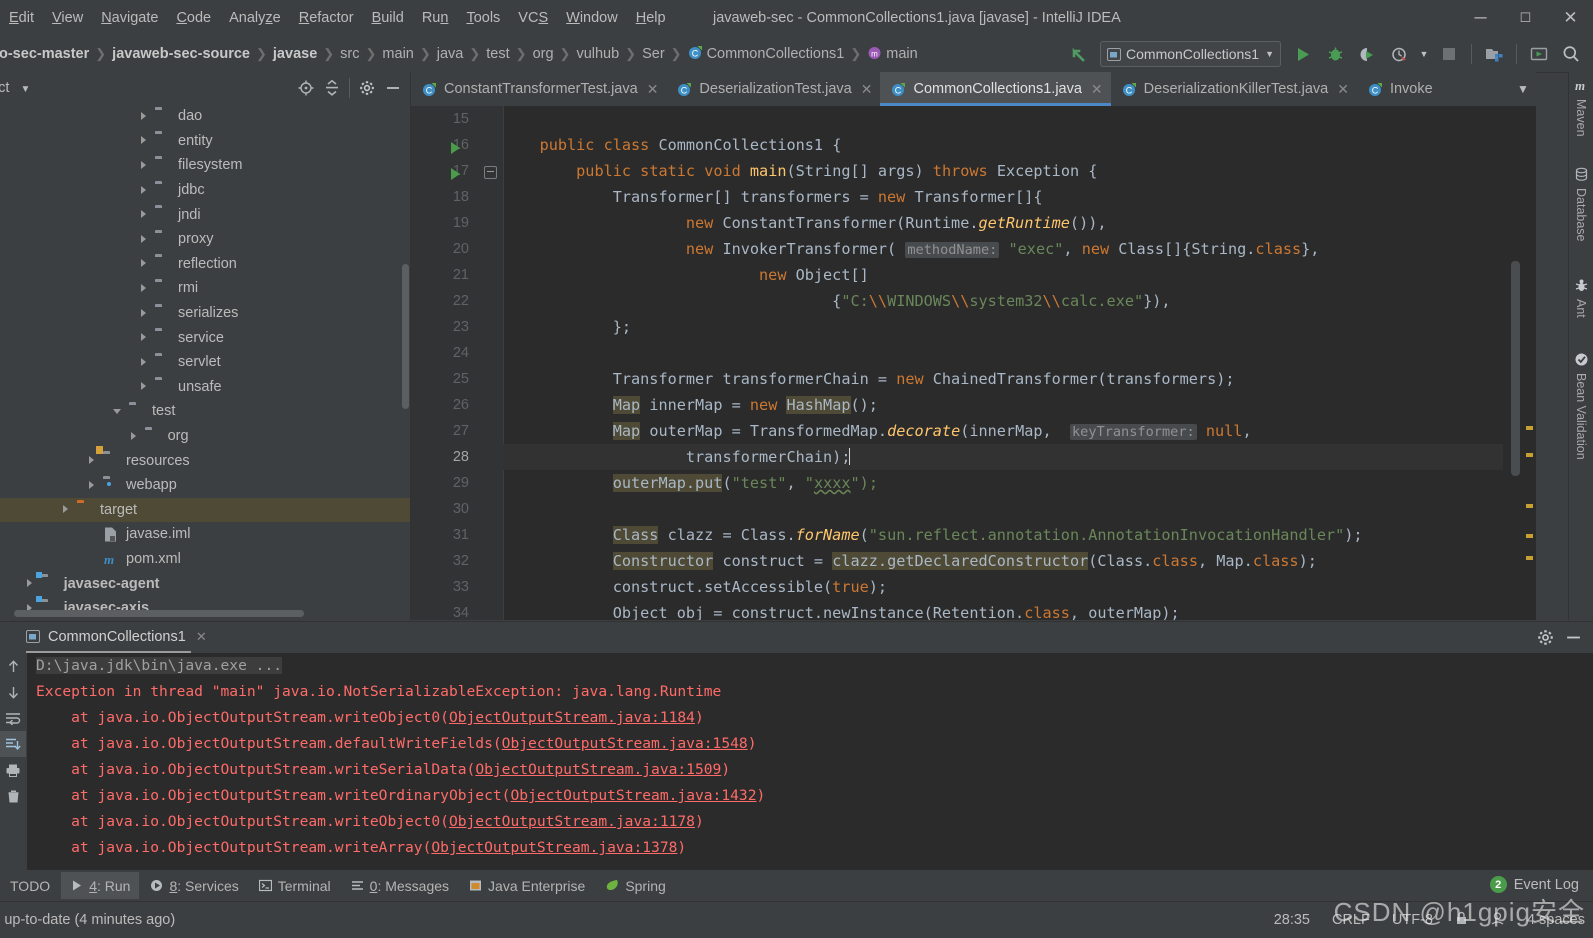 The width and height of the screenshot is (1593, 938). I want to click on arrow-up-icon, so click(13, 666).